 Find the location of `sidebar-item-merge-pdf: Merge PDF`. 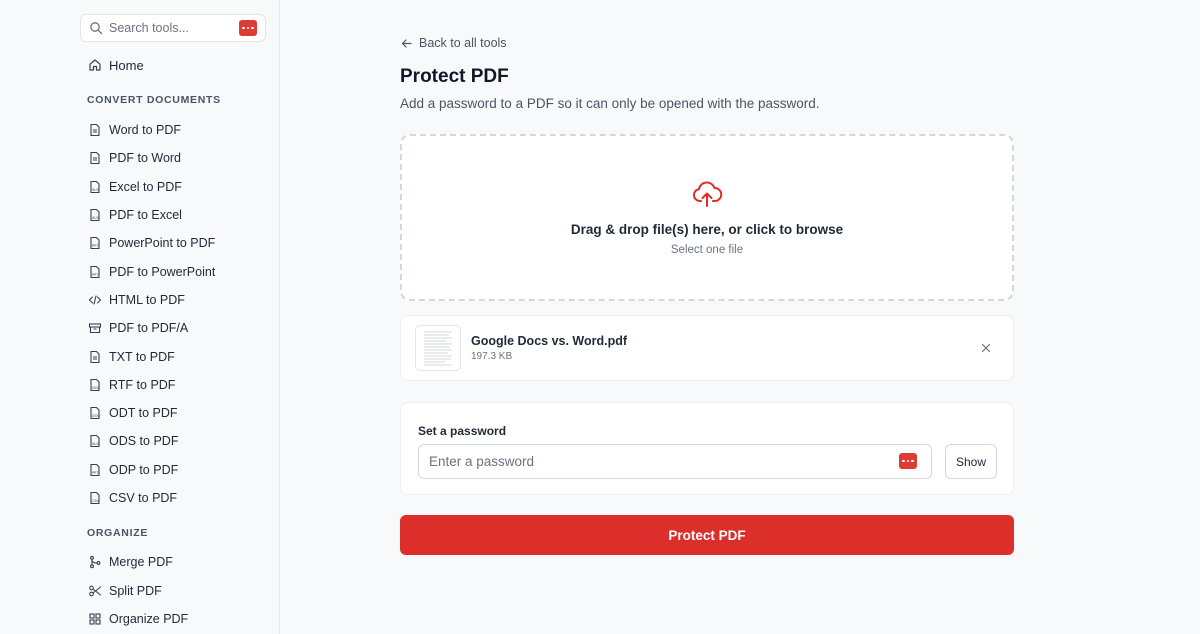

sidebar-item-merge-pdf: Merge PDF is located at coordinates (172, 562).